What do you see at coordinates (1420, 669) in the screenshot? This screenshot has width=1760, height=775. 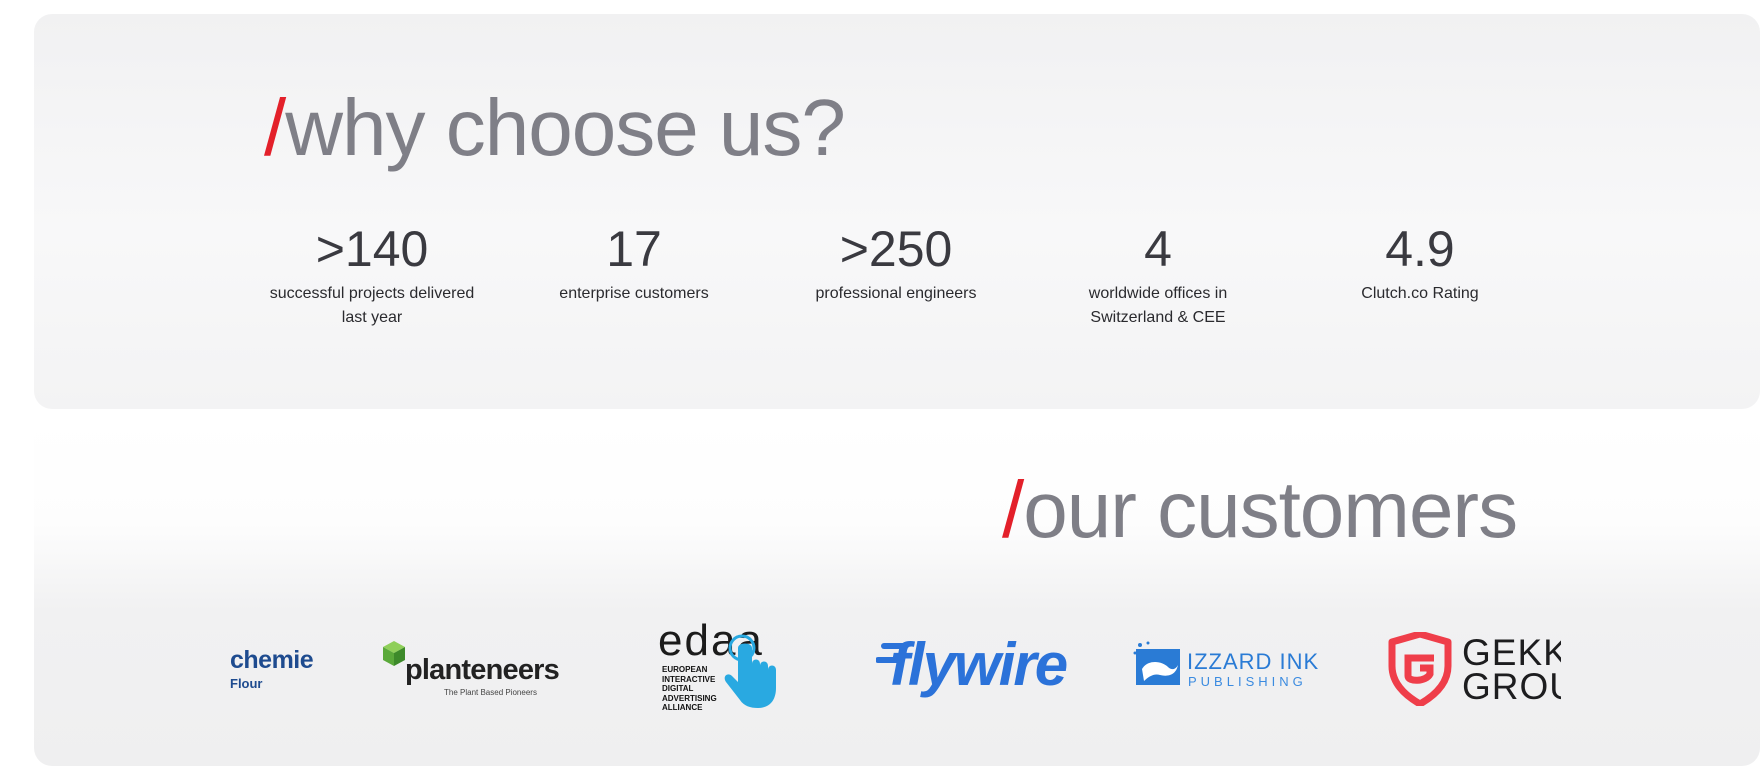 I see `shield-g-icon` at bounding box center [1420, 669].